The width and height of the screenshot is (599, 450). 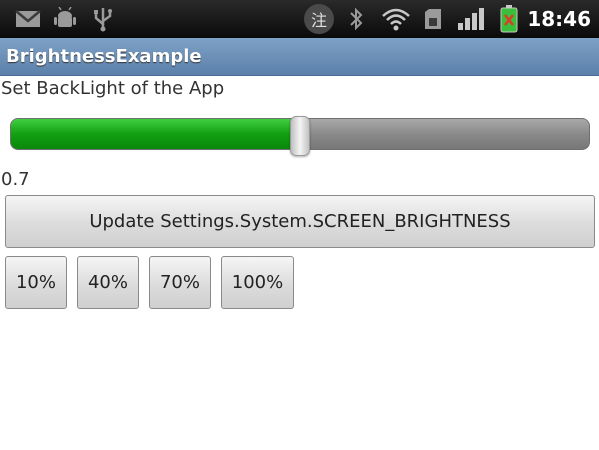 I want to click on brightness-value: 0.7, so click(x=15, y=179).